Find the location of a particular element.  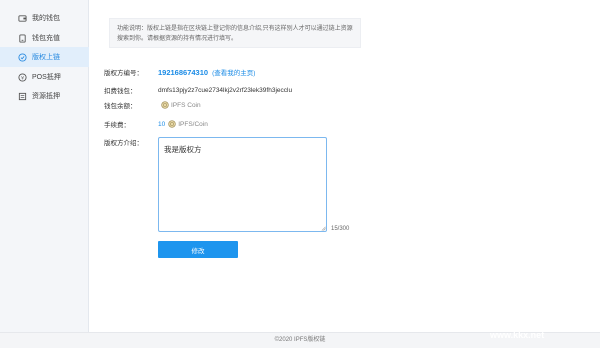

sidebar-item-label: 我的钱包 is located at coordinates (46, 18).